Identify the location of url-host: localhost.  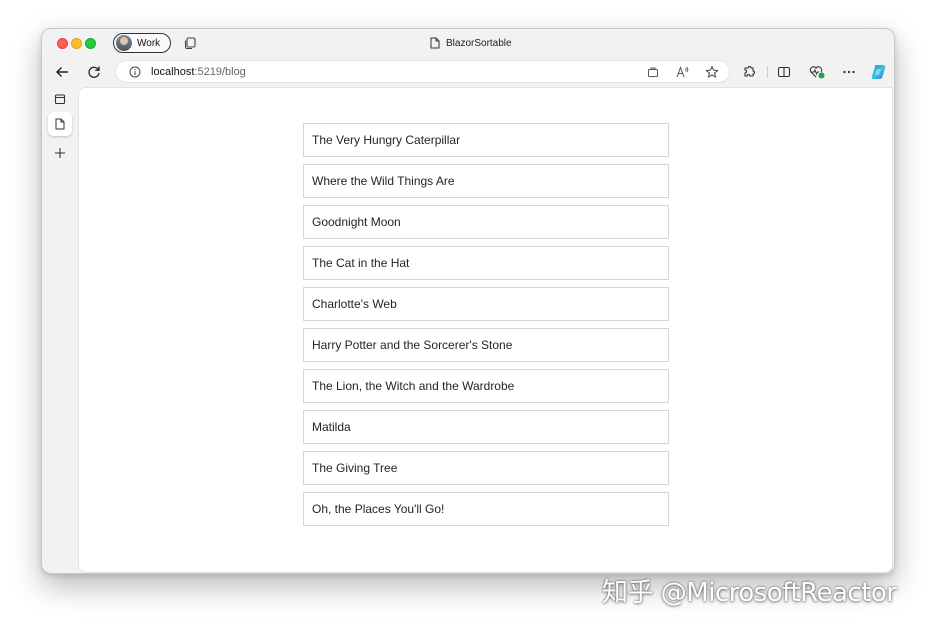
(173, 72).